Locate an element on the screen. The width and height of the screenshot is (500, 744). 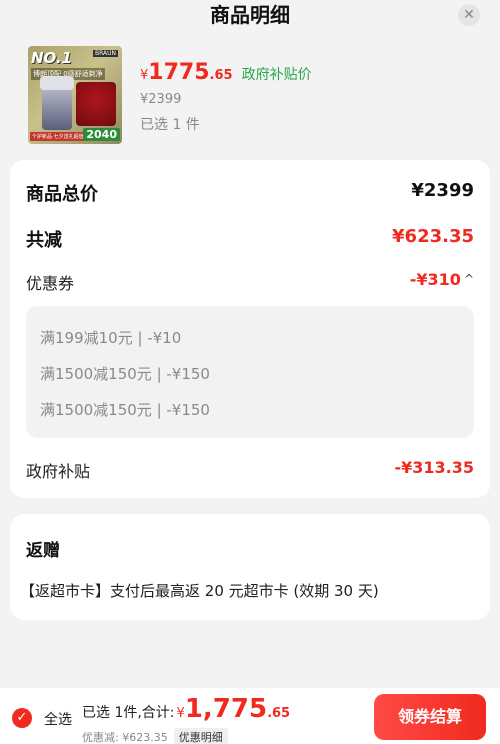
gift-description: 【返超市卡】支付后最高返 20 元超市卡 (效期 30 天) is located at coordinates (199, 591).